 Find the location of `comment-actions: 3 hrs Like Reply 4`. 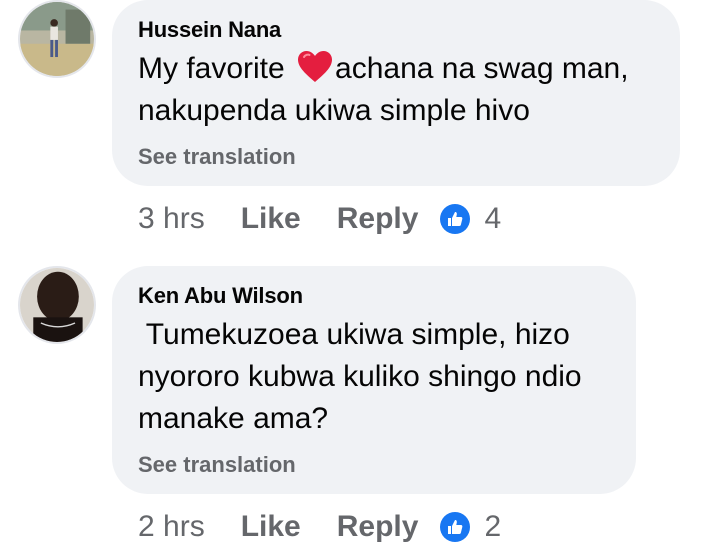

comment-actions: 3 hrs Like Reply 4 is located at coordinates (319, 219).